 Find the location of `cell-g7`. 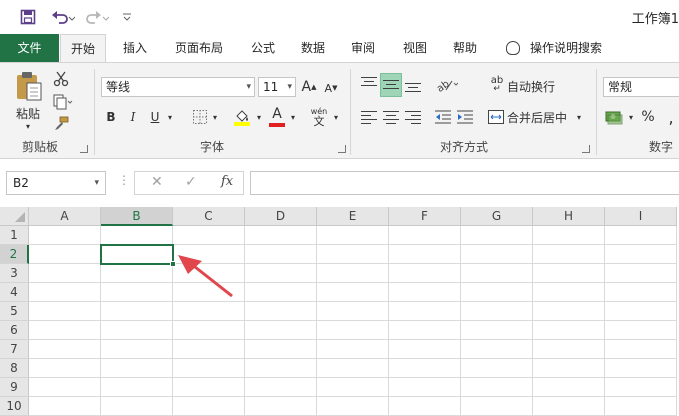

cell-g7 is located at coordinates (497, 349).